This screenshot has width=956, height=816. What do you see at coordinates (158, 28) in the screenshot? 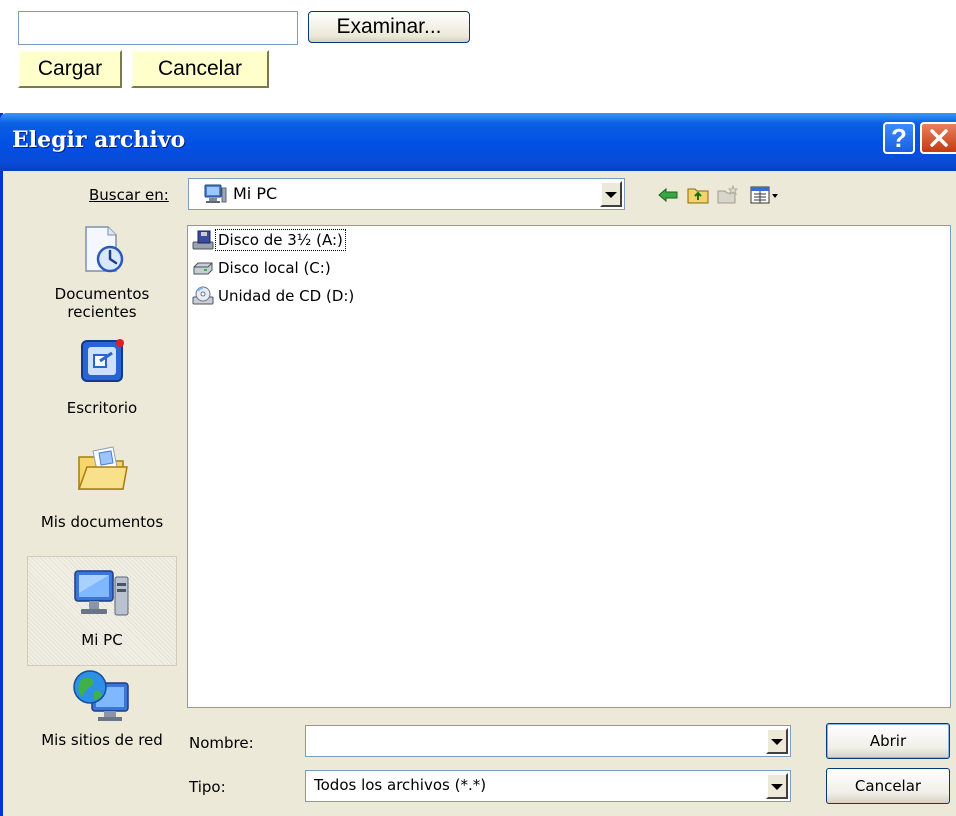
I see `file-path-input` at bounding box center [158, 28].